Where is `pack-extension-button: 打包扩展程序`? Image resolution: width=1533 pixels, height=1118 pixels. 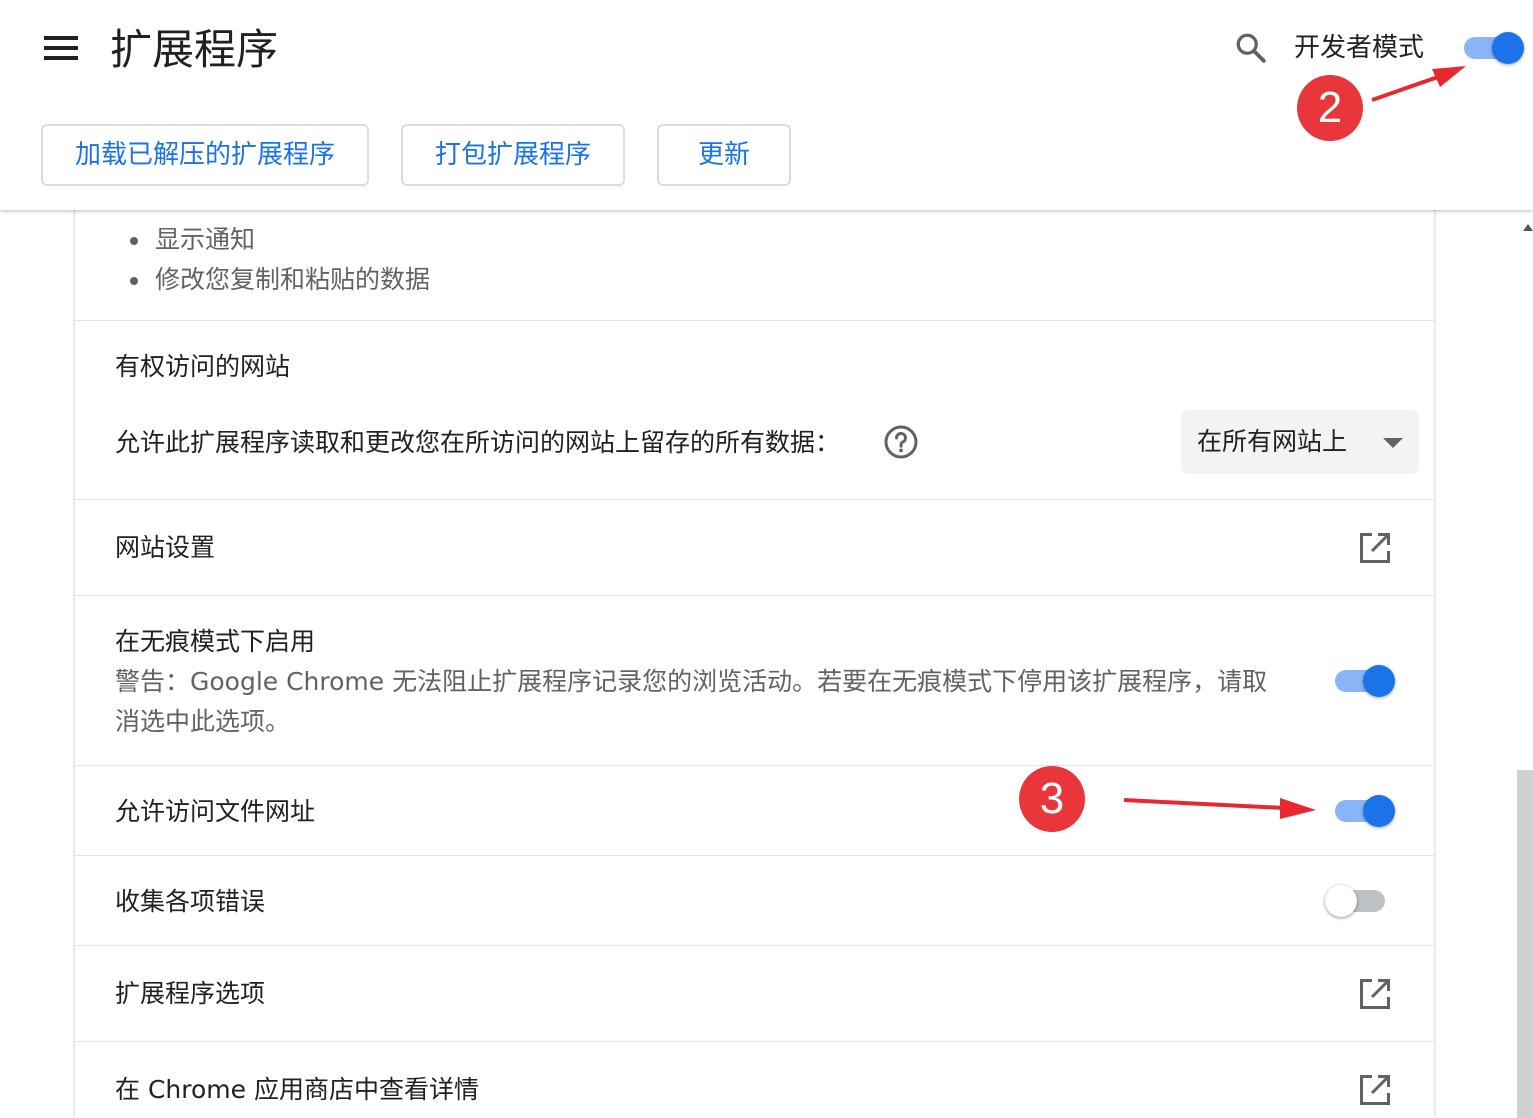
pack-extension-button: 打包扩展程序 is located at coordinates (513, 155).